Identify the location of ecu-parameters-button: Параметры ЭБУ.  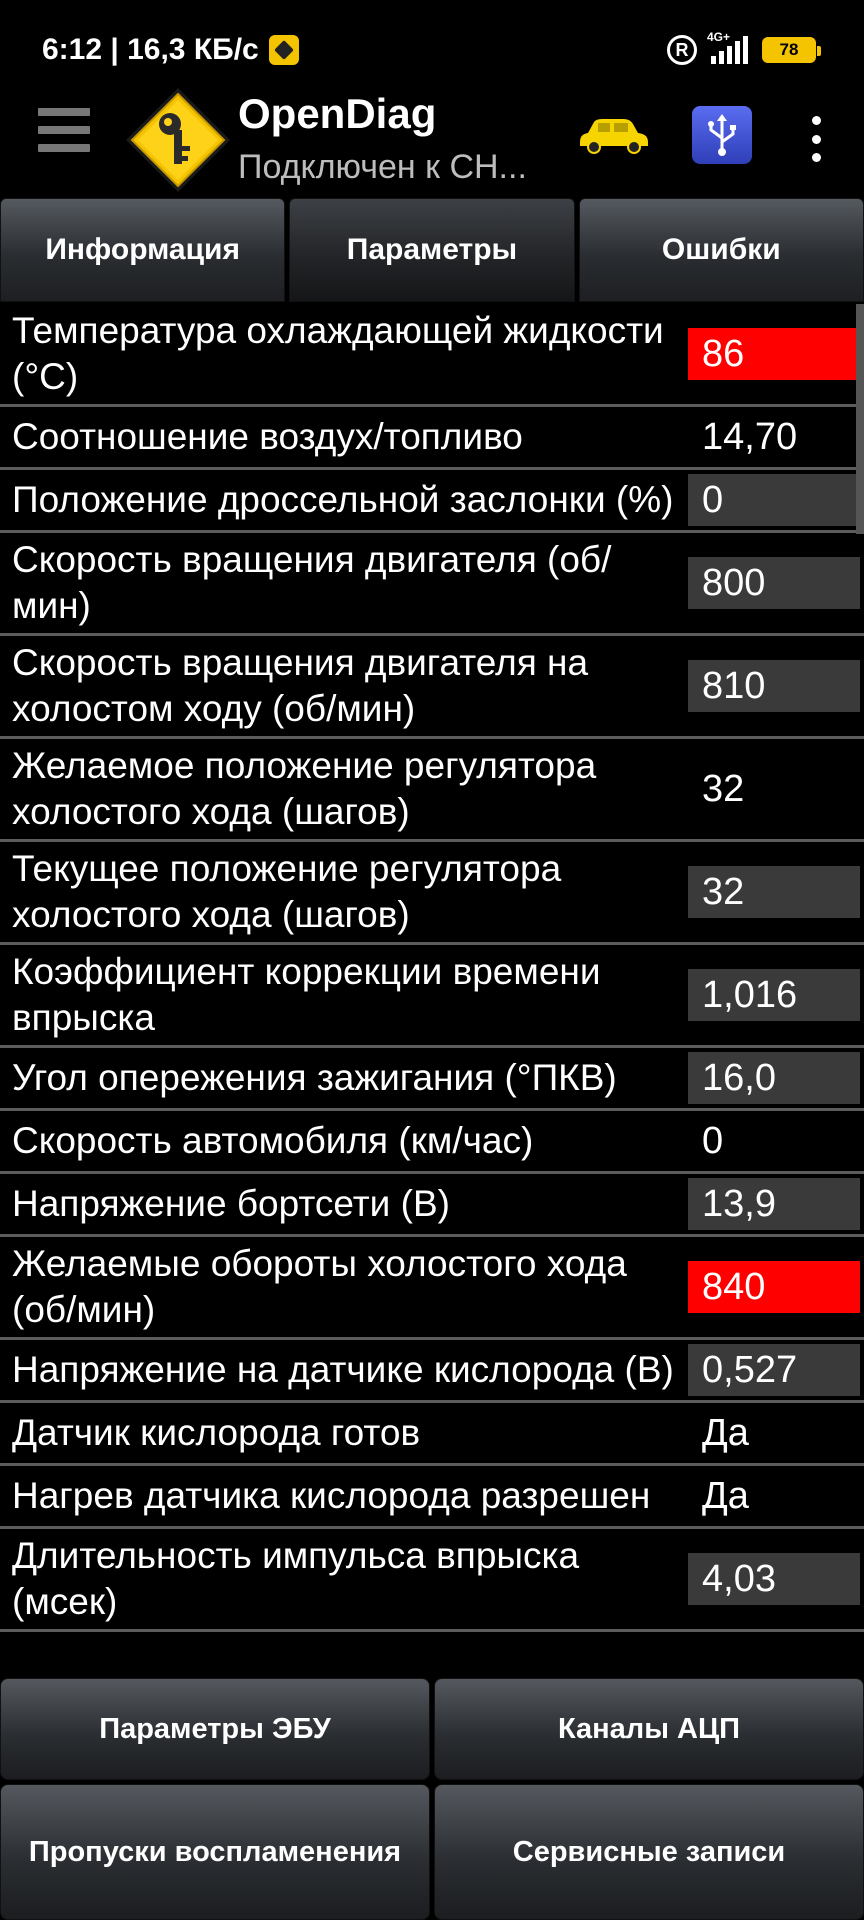
(215, 1729).